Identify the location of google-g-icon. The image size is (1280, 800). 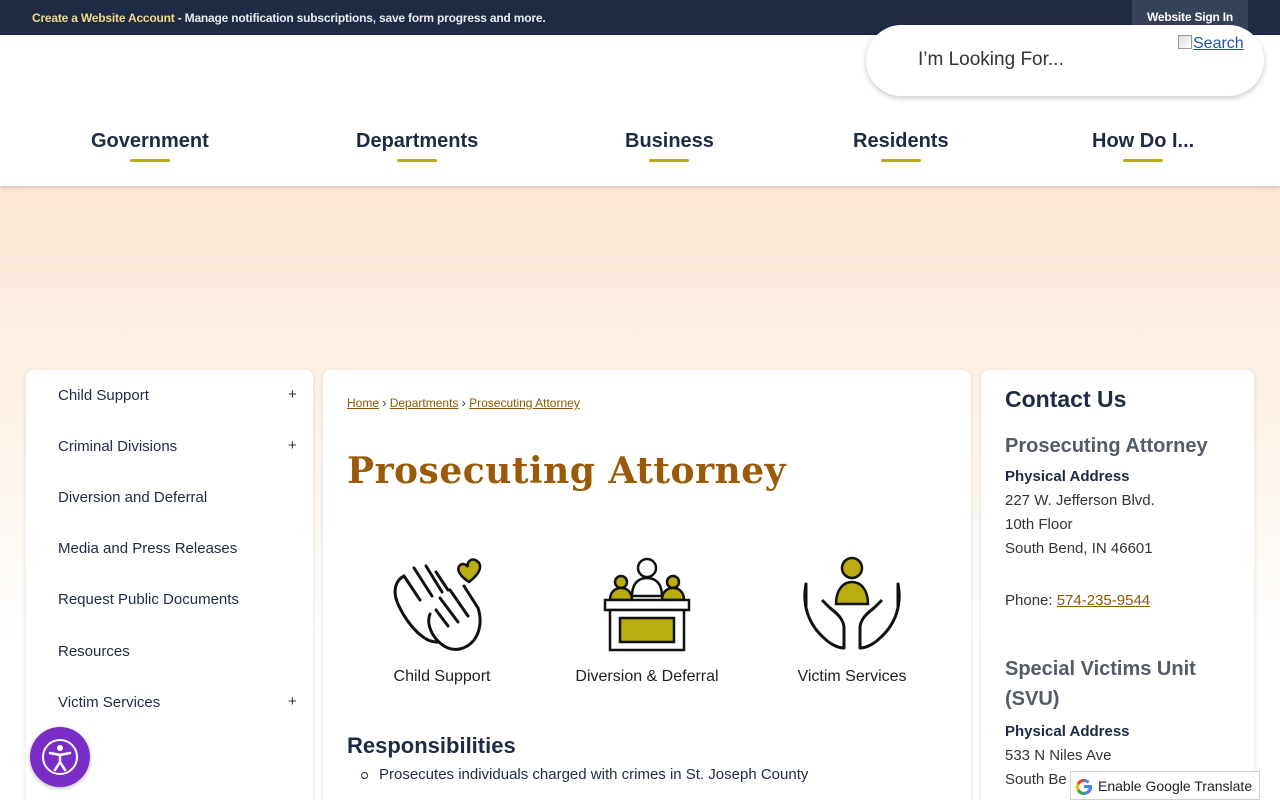
(1084, 787).